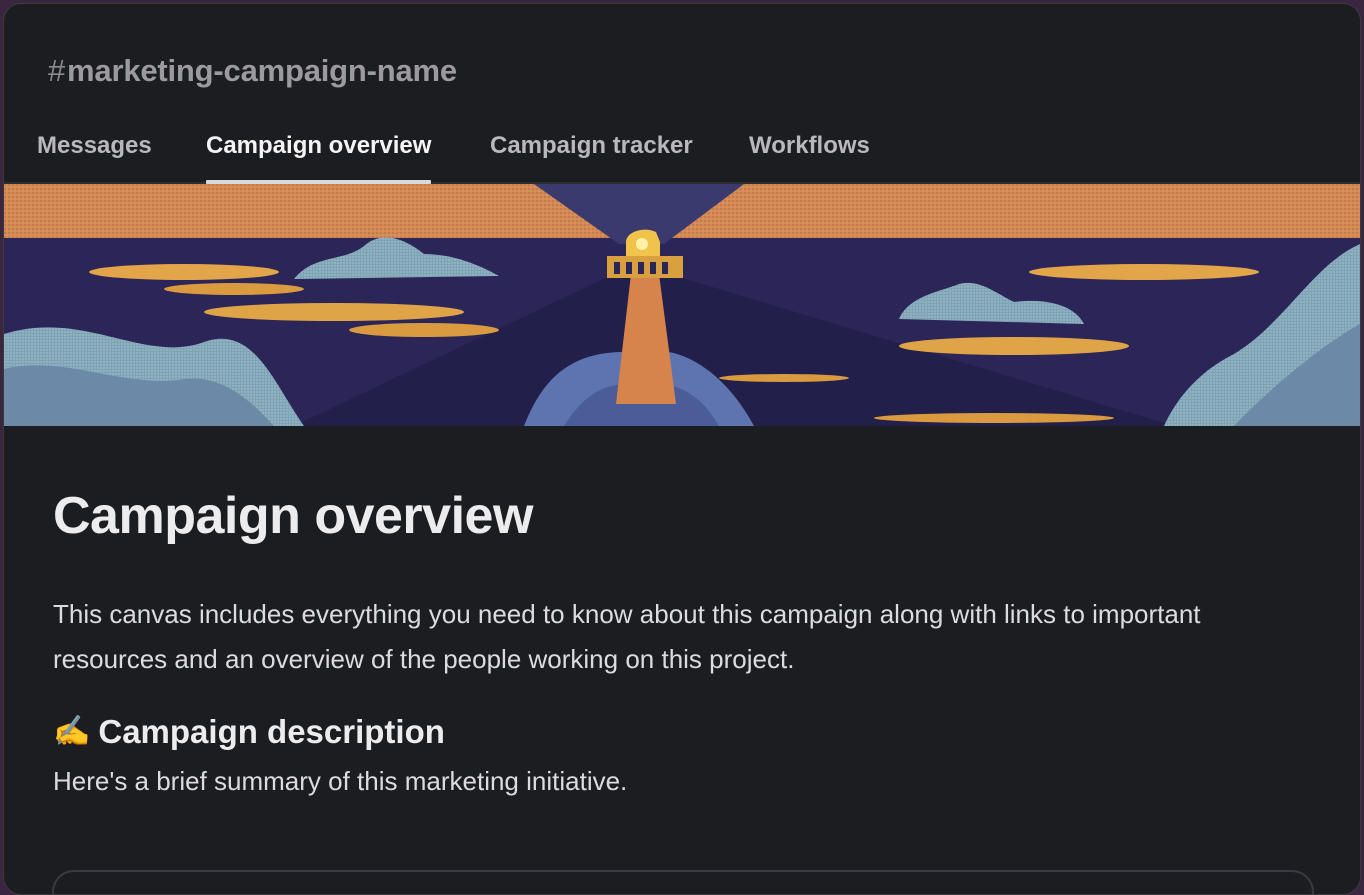 The image size is (1364, 895). What do you see at coordinates (319, 158) in the screenshot?
I see `tab-campaign-overview: Campaign overview` at bounding box center [319, 158].